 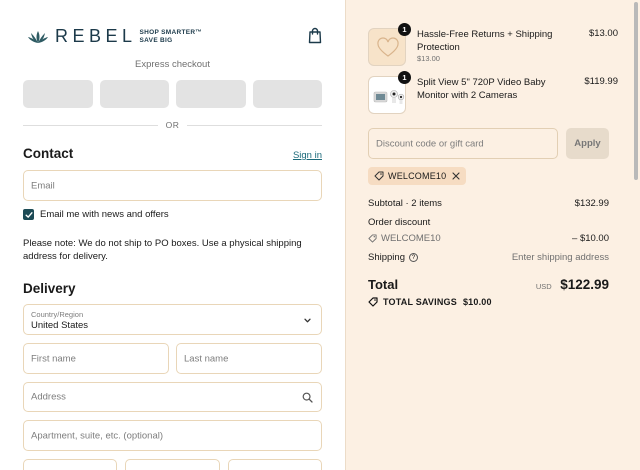 What do you see at coordinates (172, 464) in the screenshot?
I see `state-field` at bounding box center [172, 464].